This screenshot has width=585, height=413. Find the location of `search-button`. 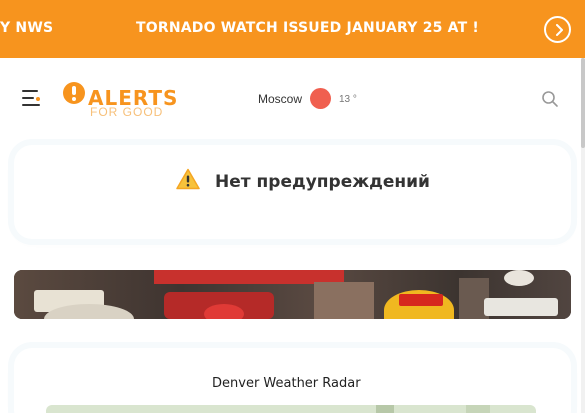

search-button is located at coordinates (550, 99).